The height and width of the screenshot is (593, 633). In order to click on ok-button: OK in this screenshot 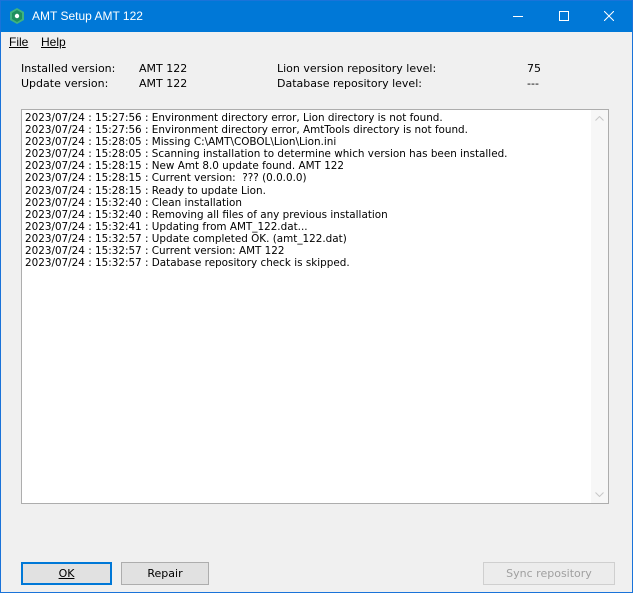, I will do `click(66, 573)`.